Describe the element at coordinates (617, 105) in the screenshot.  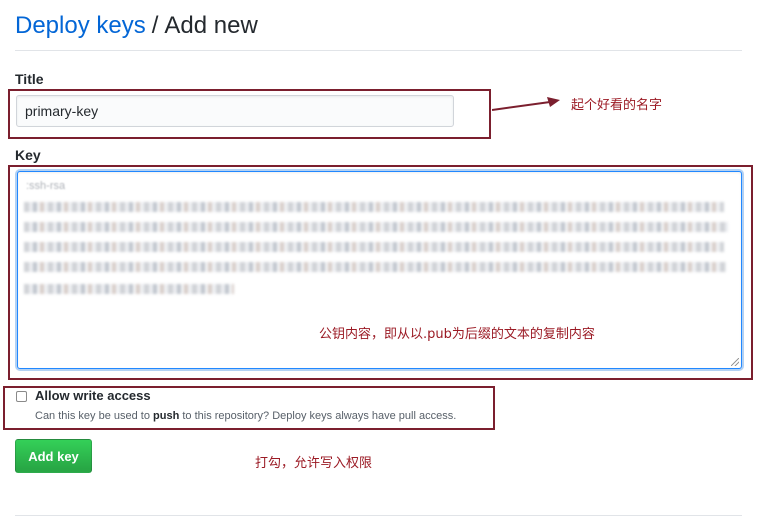
I see `title-hint-text: 起个好看的名字` at that location.